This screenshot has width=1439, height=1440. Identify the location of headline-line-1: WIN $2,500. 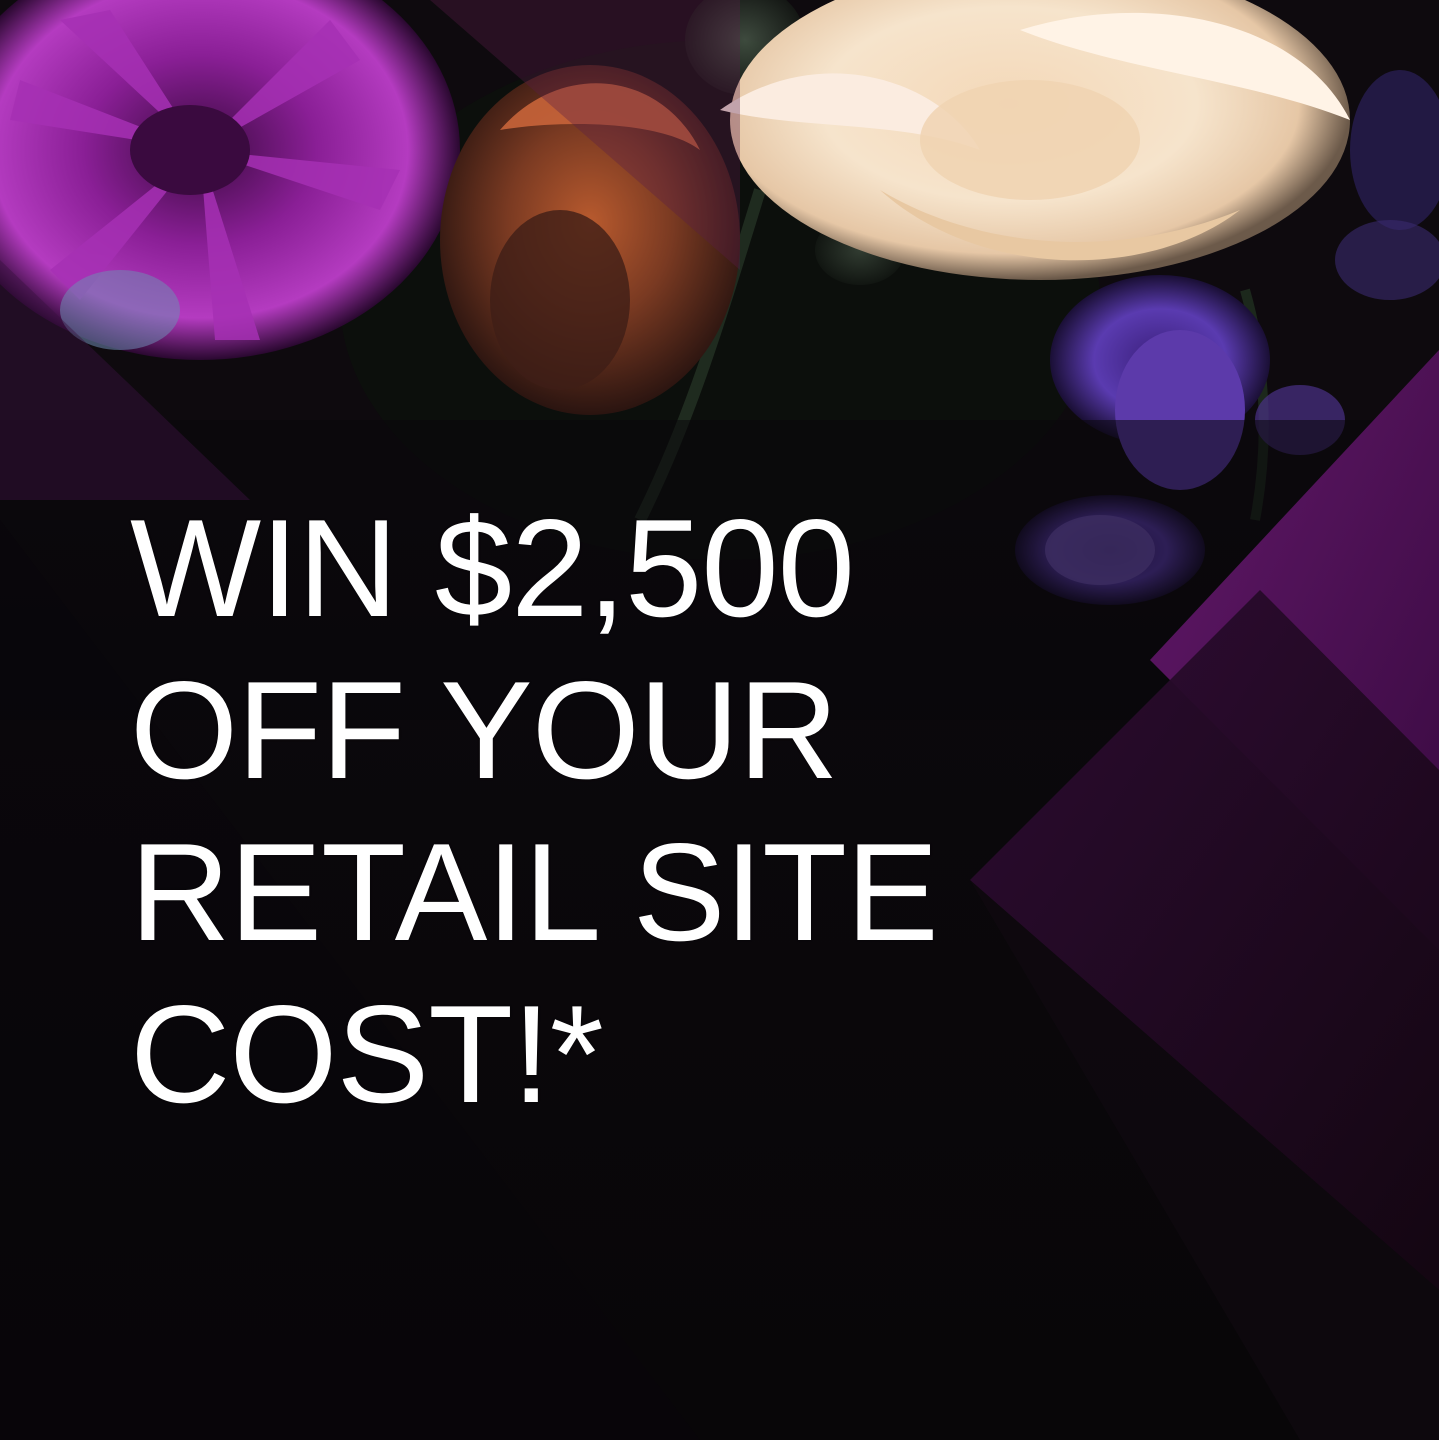
(492, 568).